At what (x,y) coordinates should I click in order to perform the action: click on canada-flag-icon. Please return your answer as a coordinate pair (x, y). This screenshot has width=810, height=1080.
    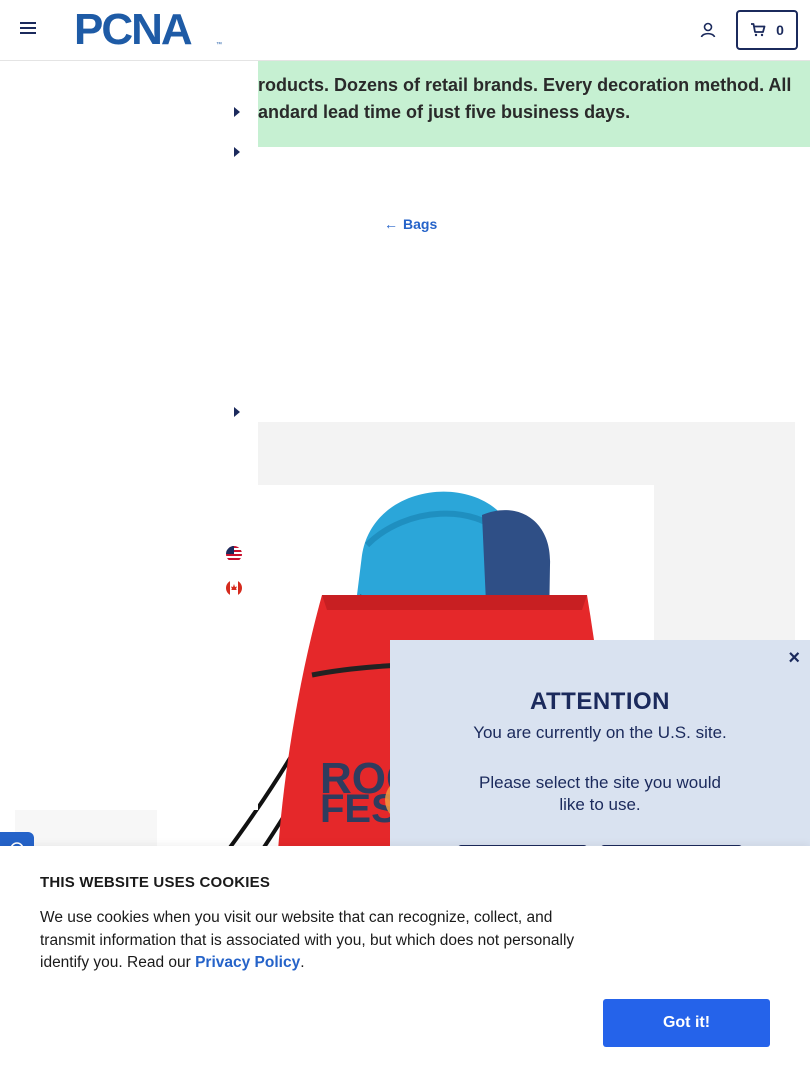
    Looking at the image, I should click on (234, 588).